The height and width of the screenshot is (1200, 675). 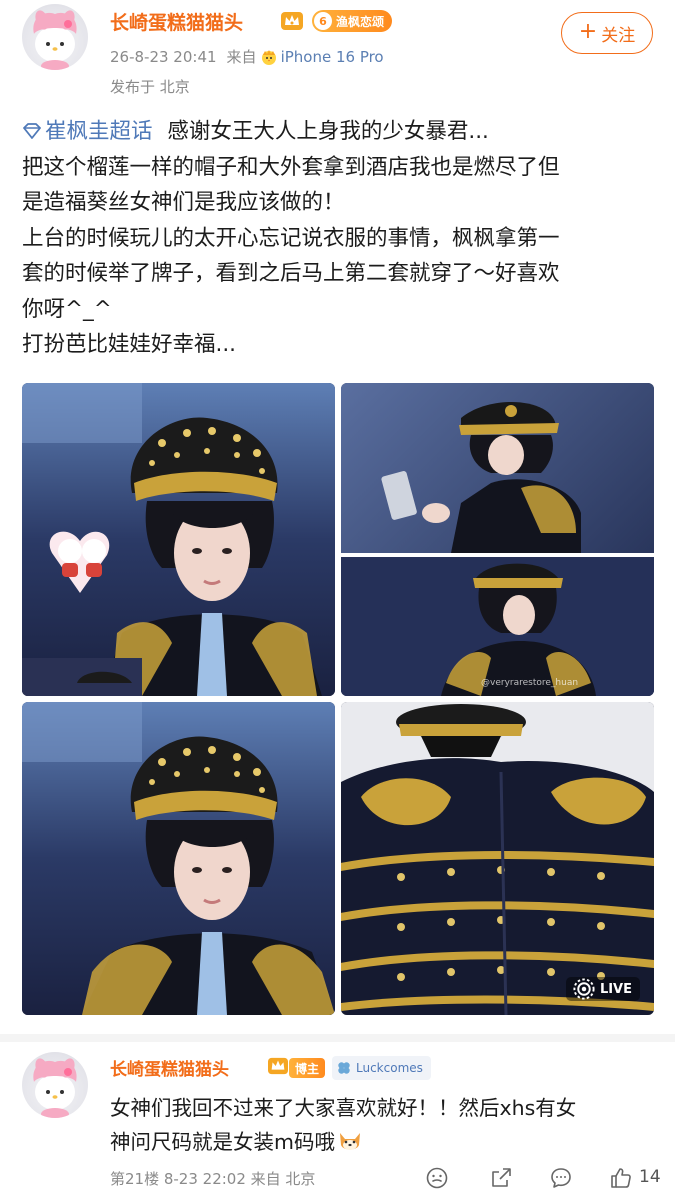 I want to click on photo-watermark: @veryrarestore_huan, so click(x=529, y=683).